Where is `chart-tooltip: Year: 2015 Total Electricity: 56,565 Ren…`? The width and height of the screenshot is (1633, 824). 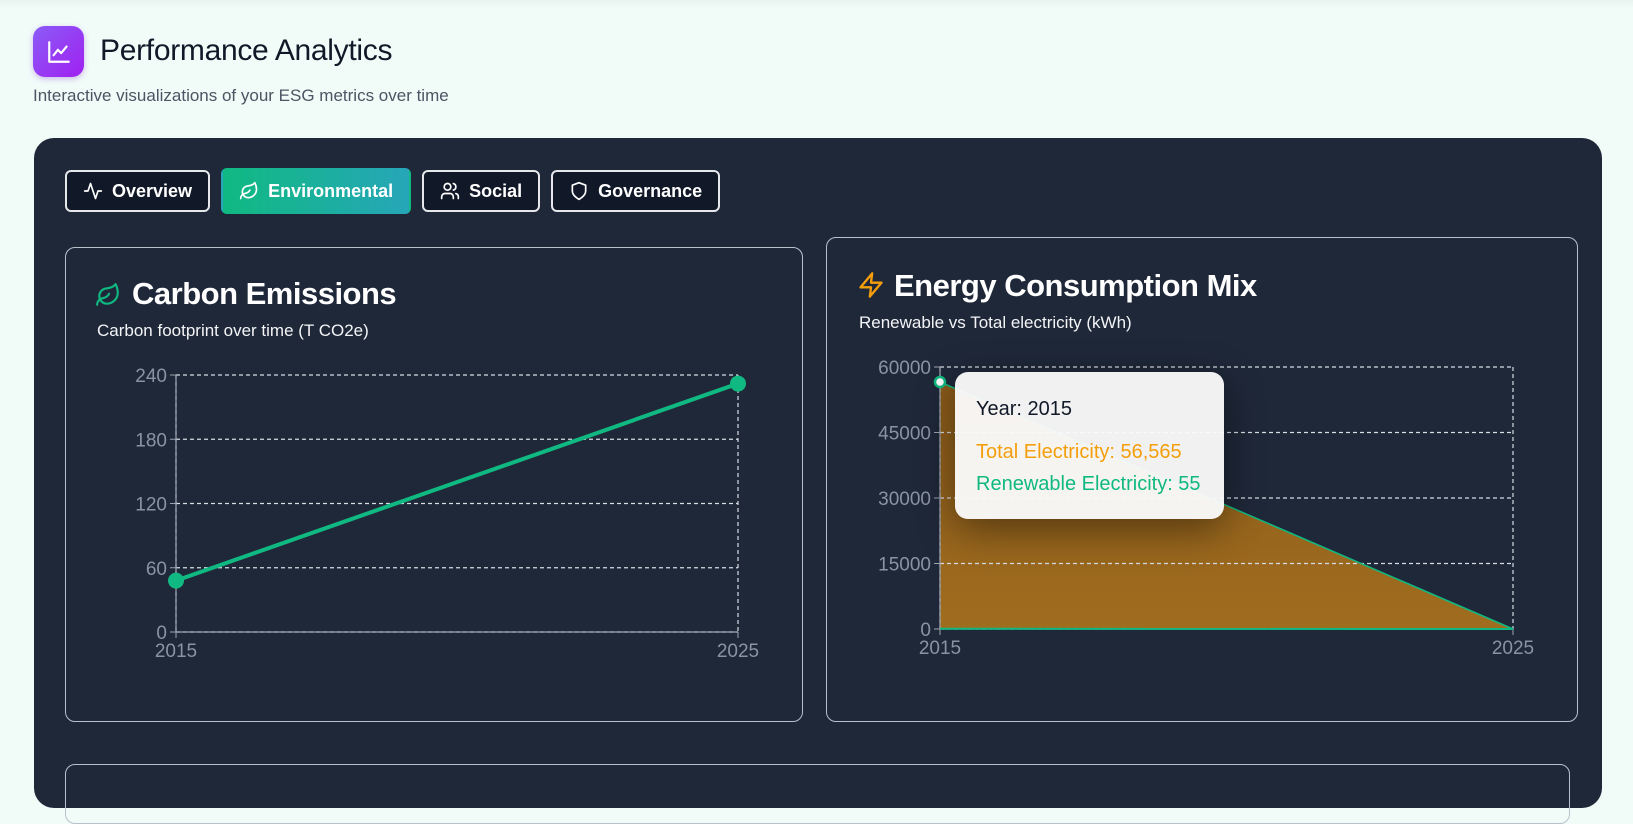
chart-tooltip: Year: 2015 Total Electricity: 56,565 Ren… is located at coordinates (1089, 445).